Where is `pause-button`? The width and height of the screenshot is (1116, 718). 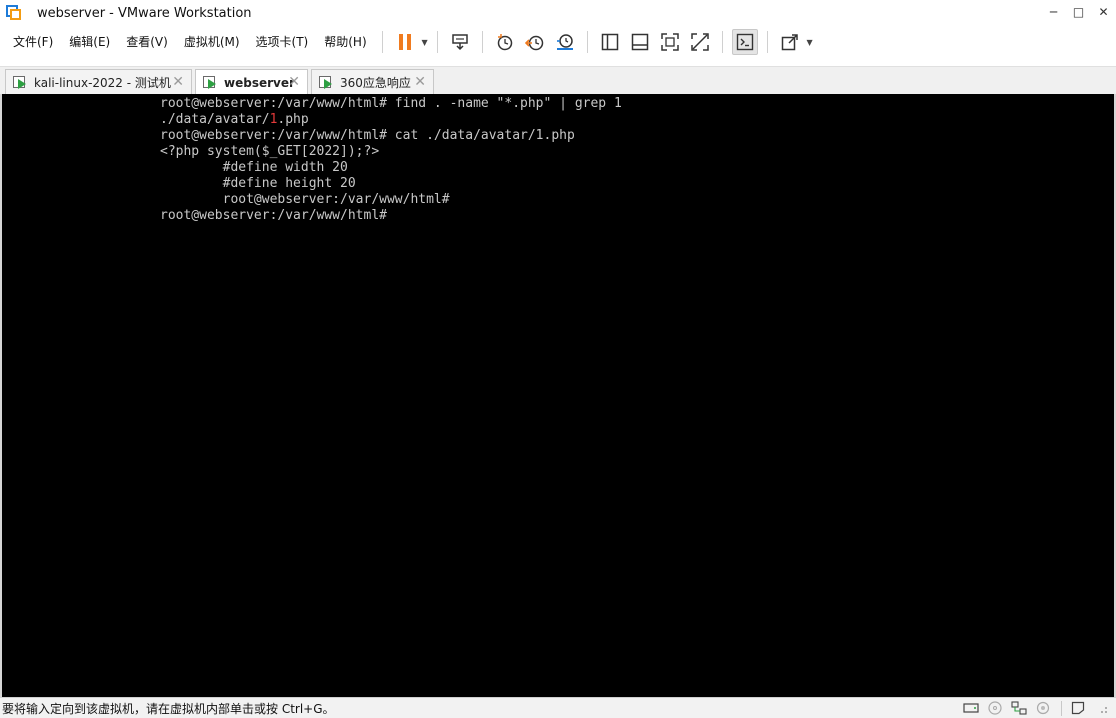
pause-button is located at coordinates (405, 42).